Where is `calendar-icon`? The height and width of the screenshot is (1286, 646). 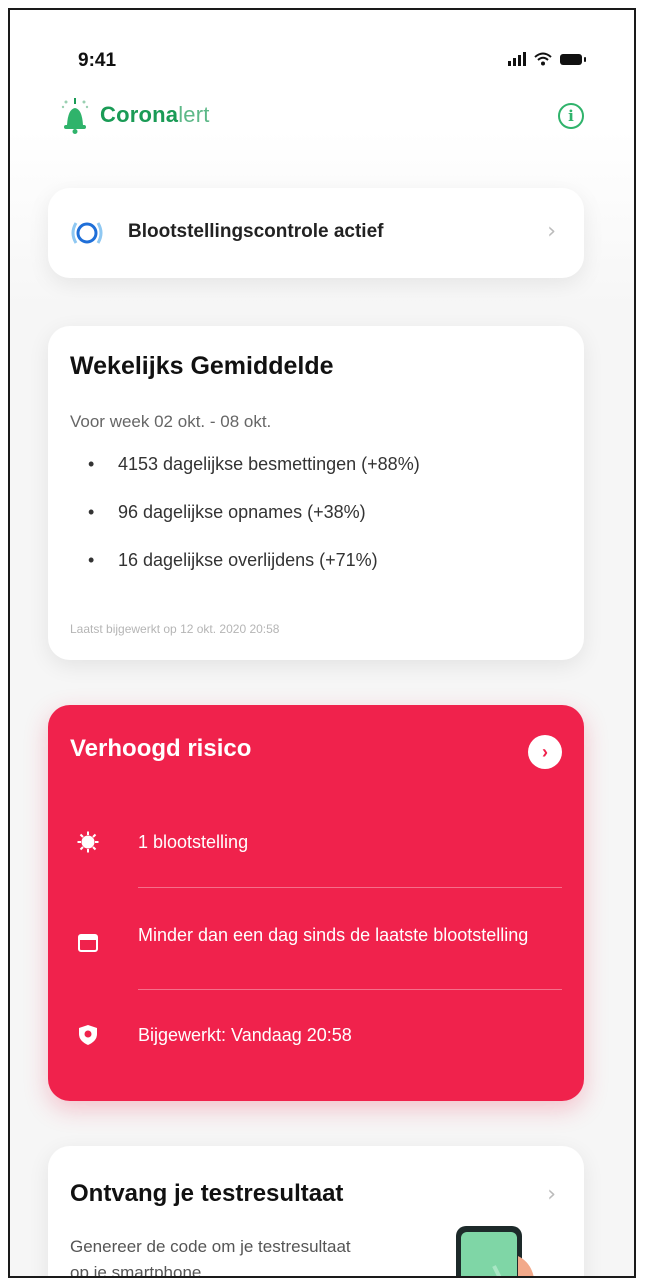 calendar-icon is located at coordinates (88, 943).